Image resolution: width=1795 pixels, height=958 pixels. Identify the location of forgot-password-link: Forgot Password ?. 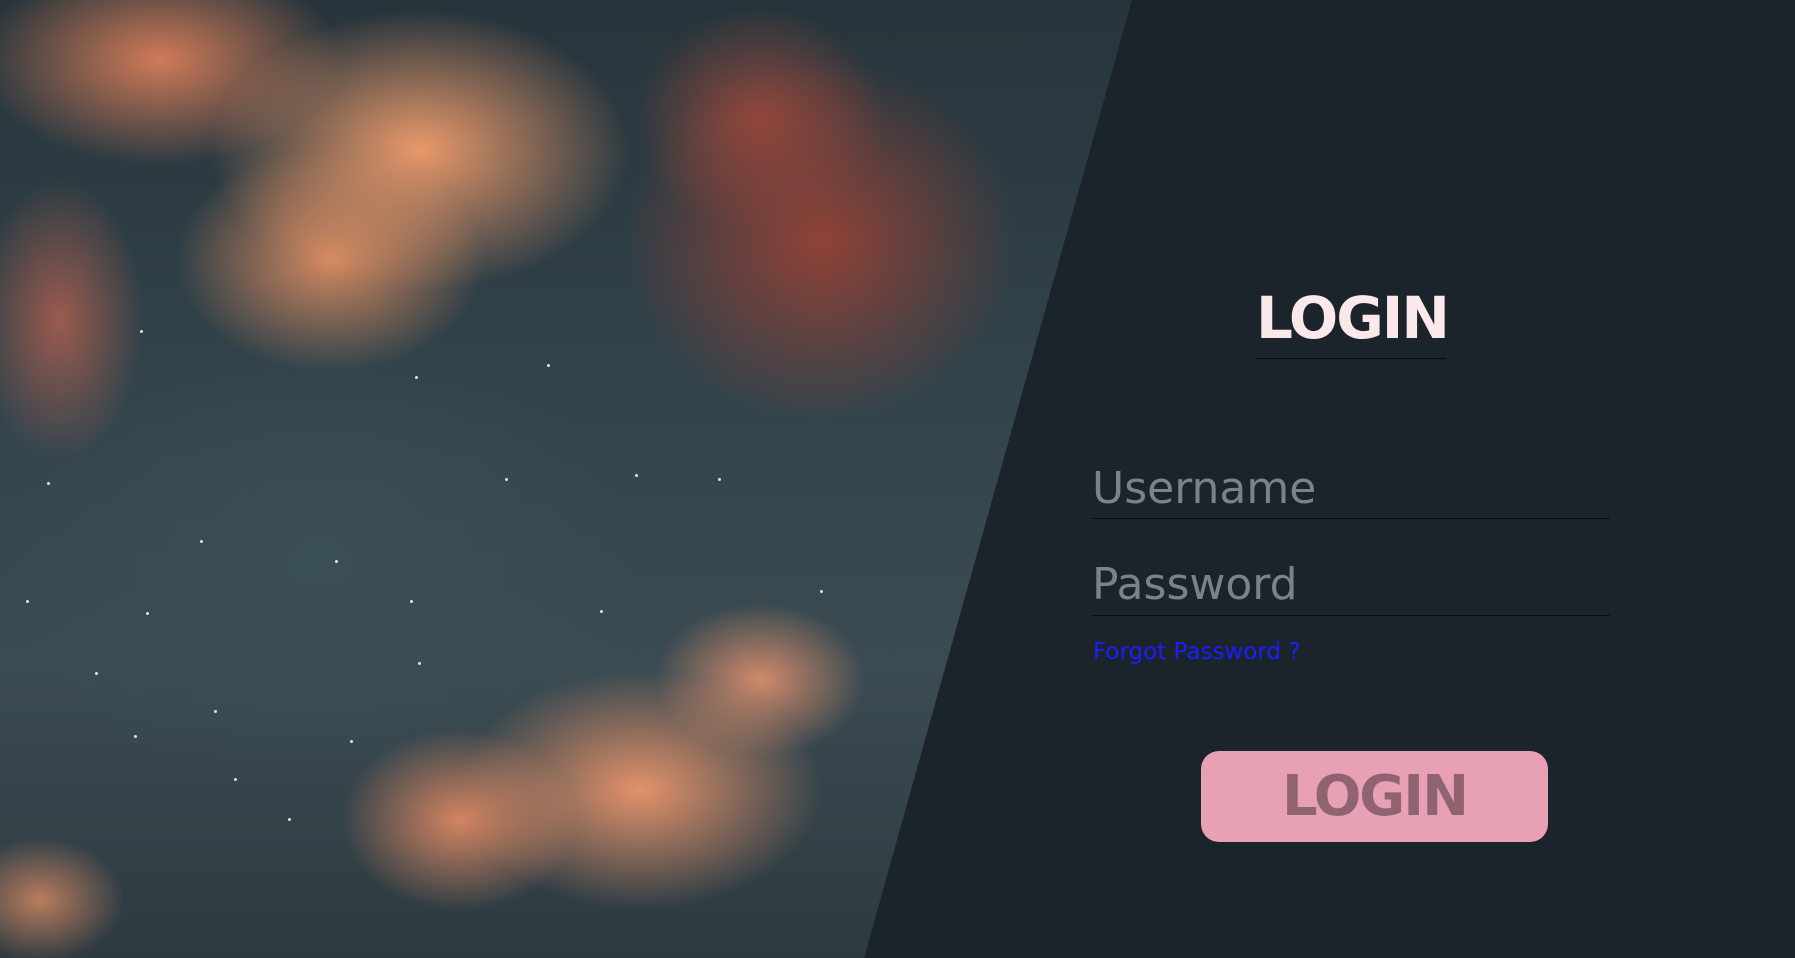
(1196, 652).